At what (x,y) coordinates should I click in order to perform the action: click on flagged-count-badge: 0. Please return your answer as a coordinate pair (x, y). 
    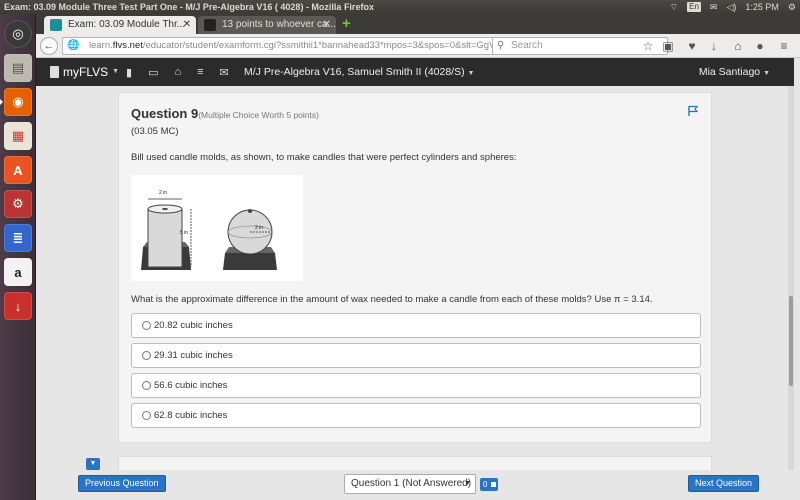
    Looking at the image, I should click on (489, 484).